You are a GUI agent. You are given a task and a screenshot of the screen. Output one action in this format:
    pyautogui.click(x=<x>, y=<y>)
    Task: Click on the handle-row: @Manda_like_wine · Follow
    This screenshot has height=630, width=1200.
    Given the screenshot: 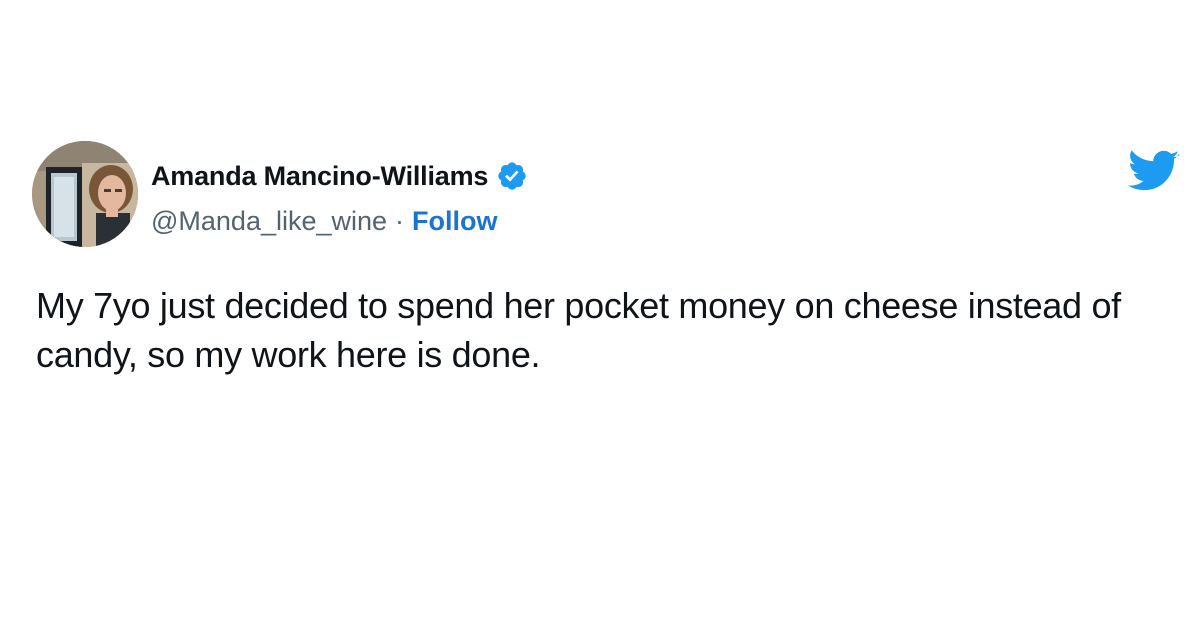 What is the action you would take?
    pyautogui.click(x=324, y=221)
    